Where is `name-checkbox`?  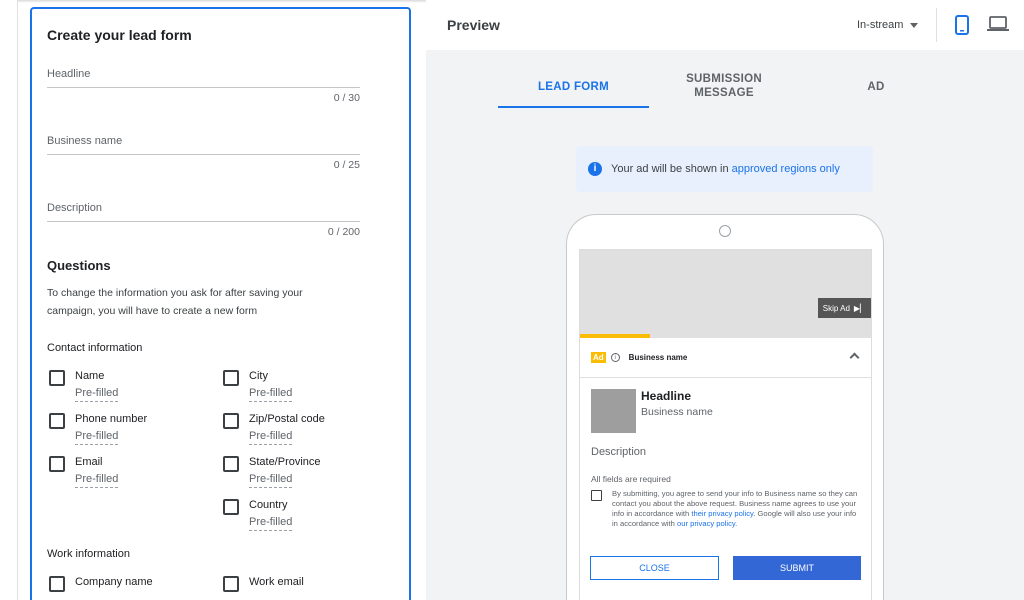
name-checkbox is located at coordinates (57, 378).